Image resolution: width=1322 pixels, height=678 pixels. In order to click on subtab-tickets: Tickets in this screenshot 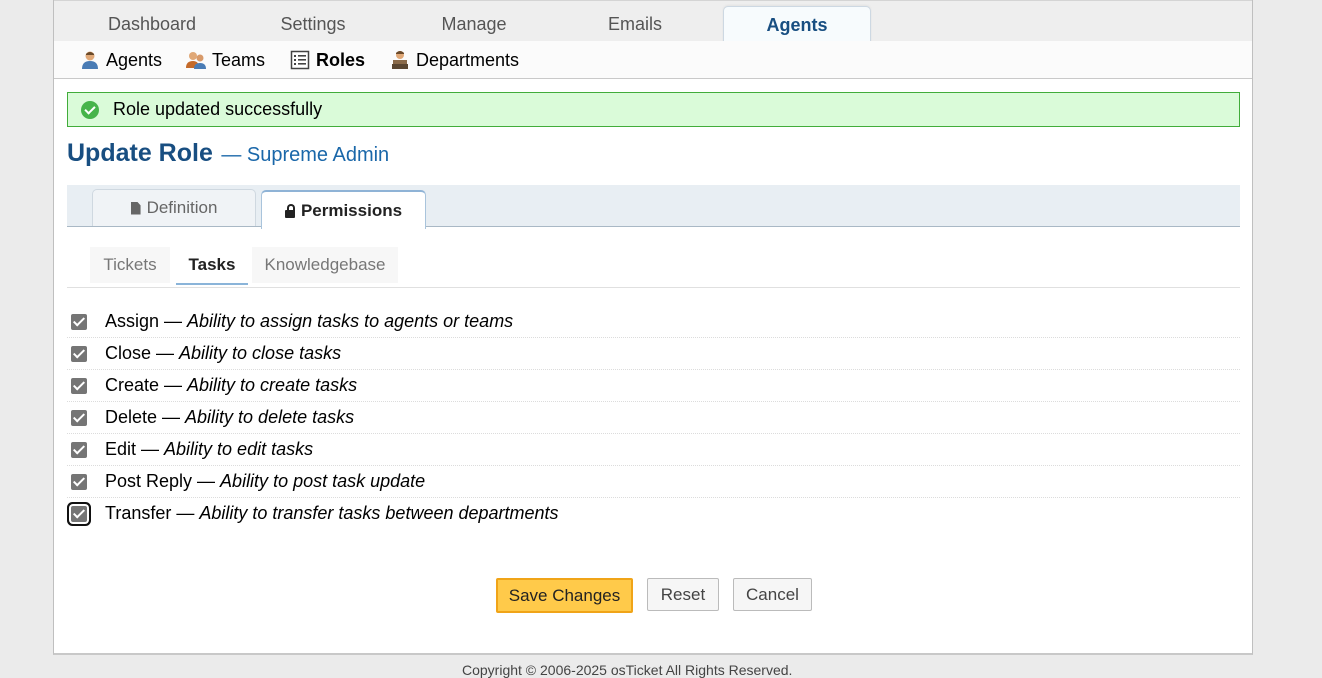, I will do `click(130, 265)`.